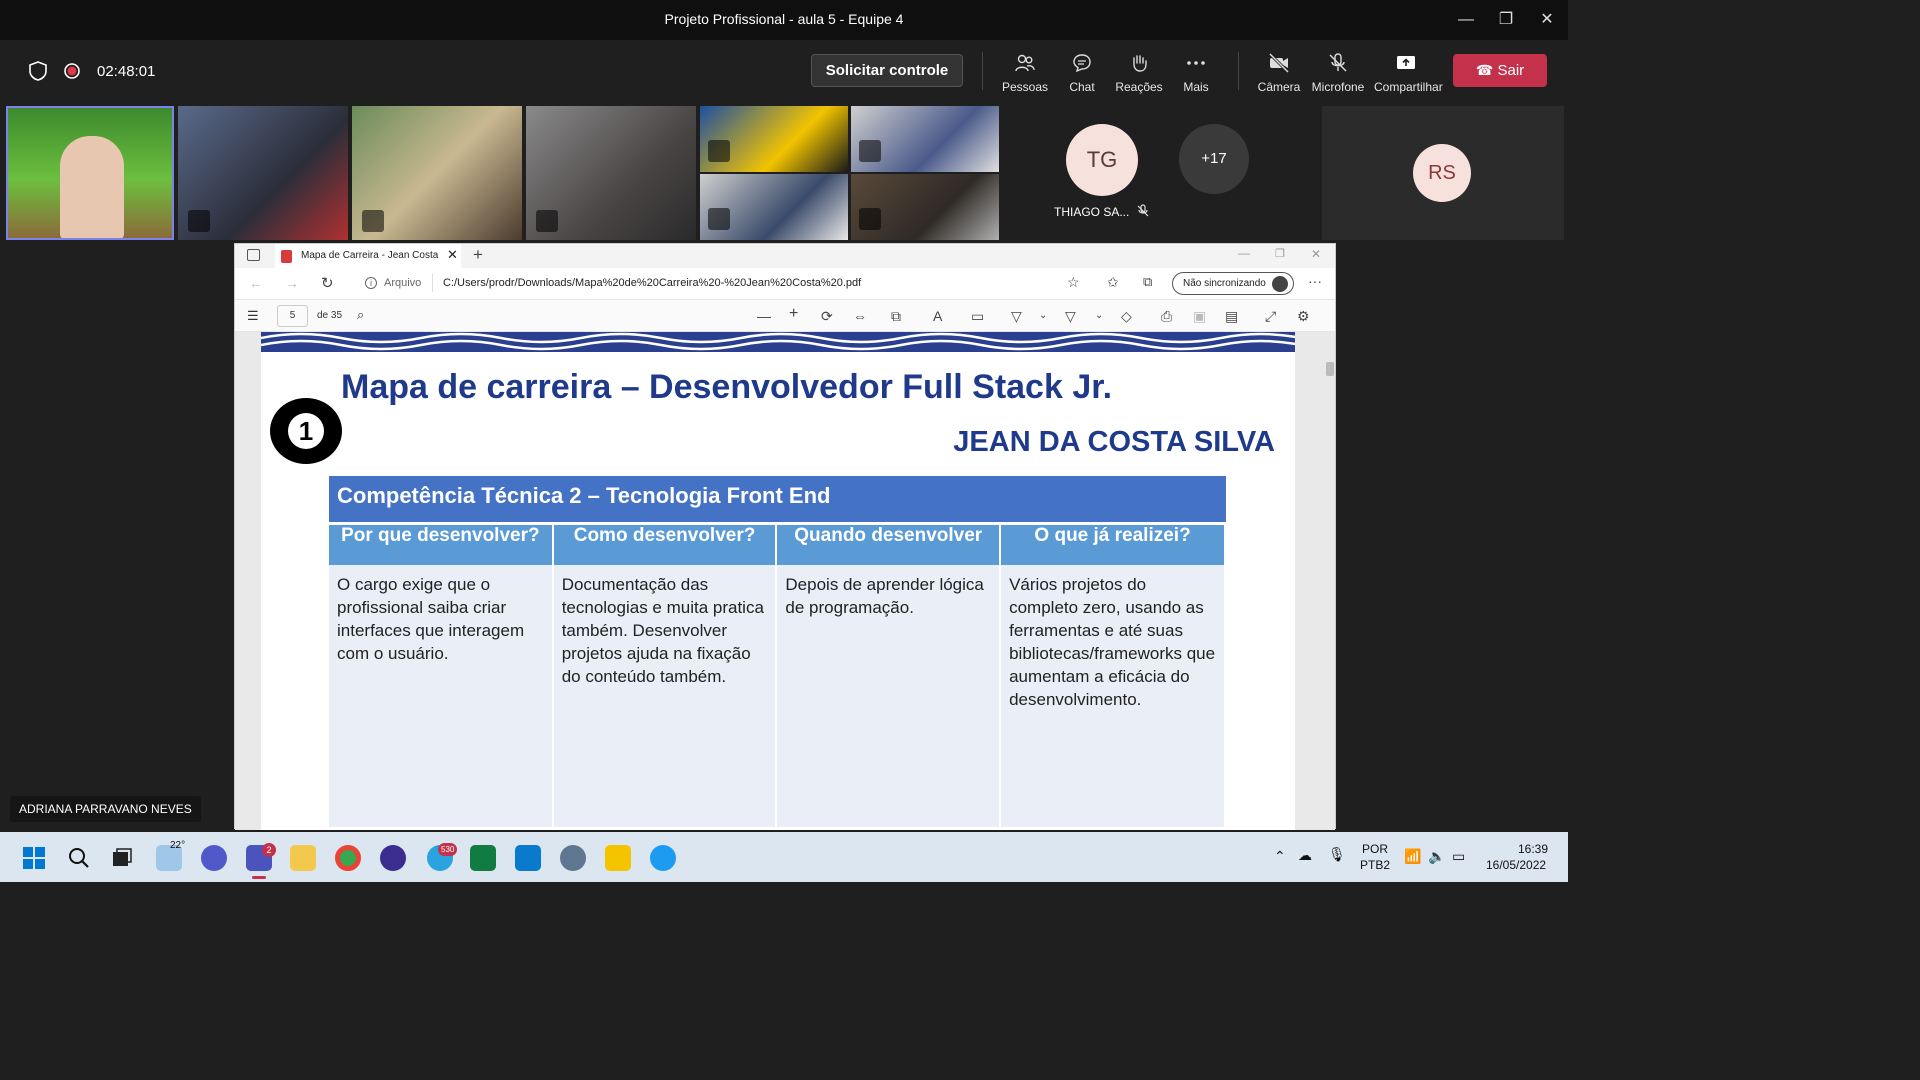 Image resolution: width=1920 pixels, height=1080 pixels. Describe the element at coordinates (1214, 159) in the screenshot. I see `more-participants-badge: +17` at that location.